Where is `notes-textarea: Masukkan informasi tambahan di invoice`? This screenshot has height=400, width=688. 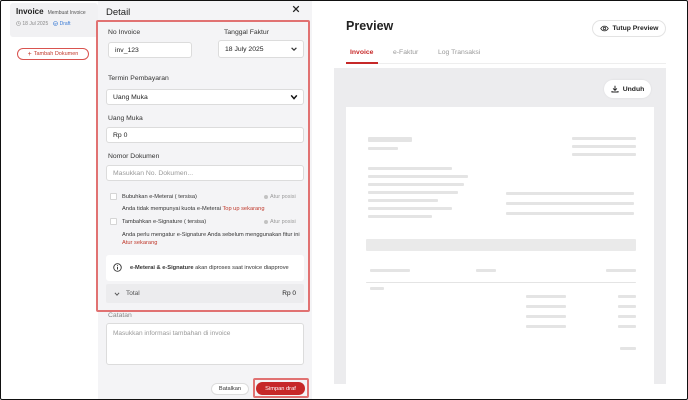
notes-textarea: Masukkan informasi tambahan di invoice is located at coordinates (205, 344).